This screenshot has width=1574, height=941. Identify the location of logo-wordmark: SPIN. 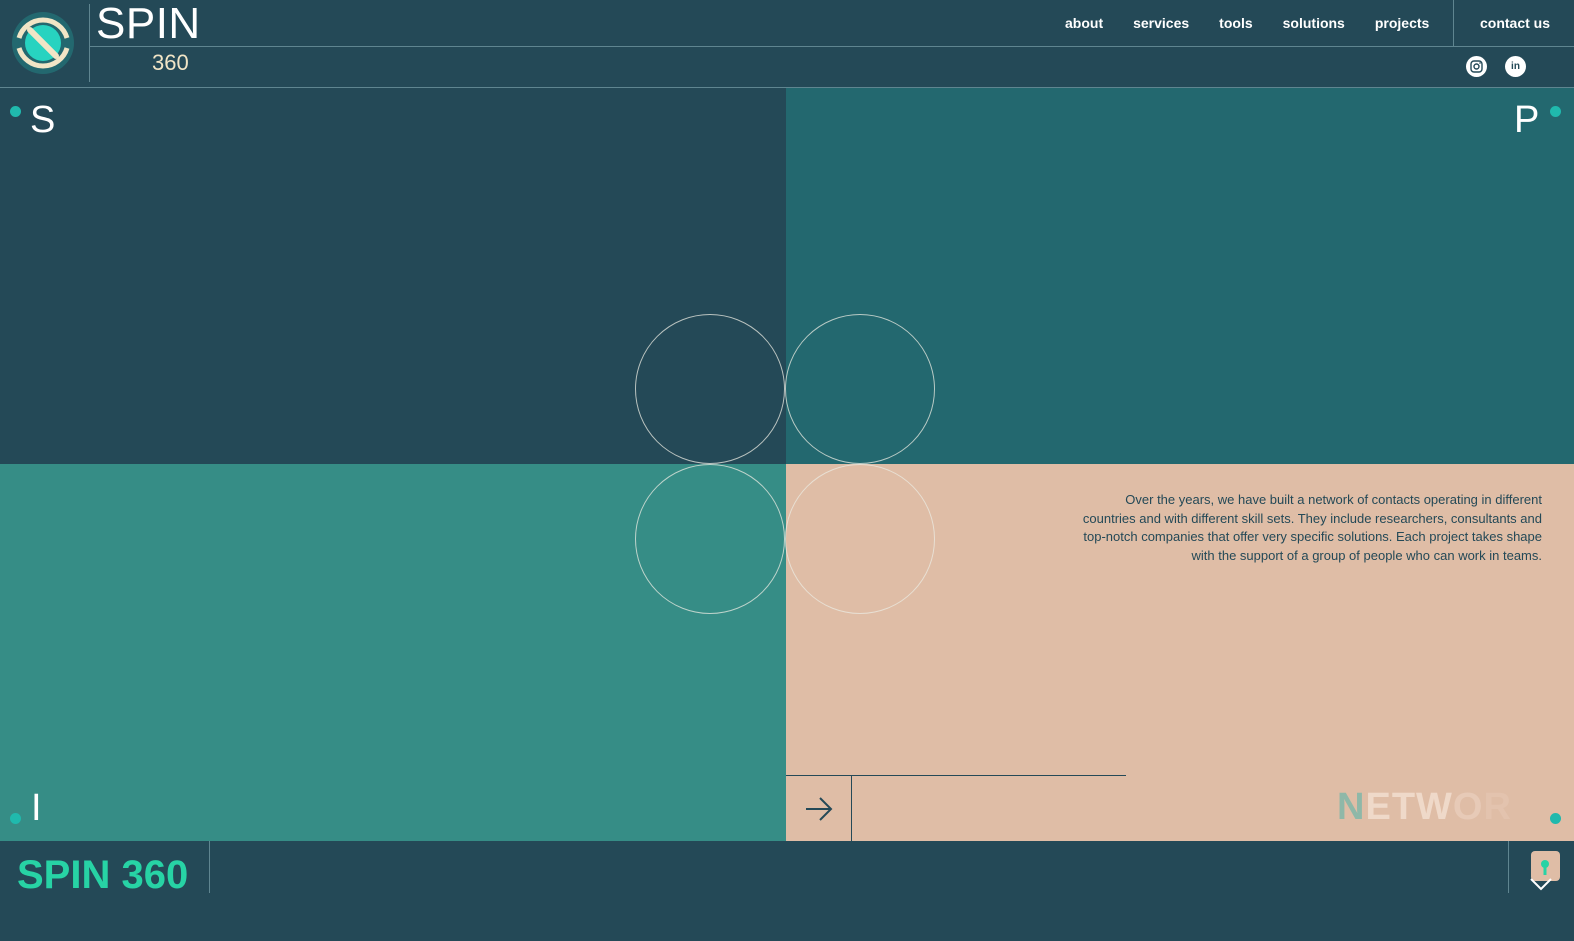
(148, 24).